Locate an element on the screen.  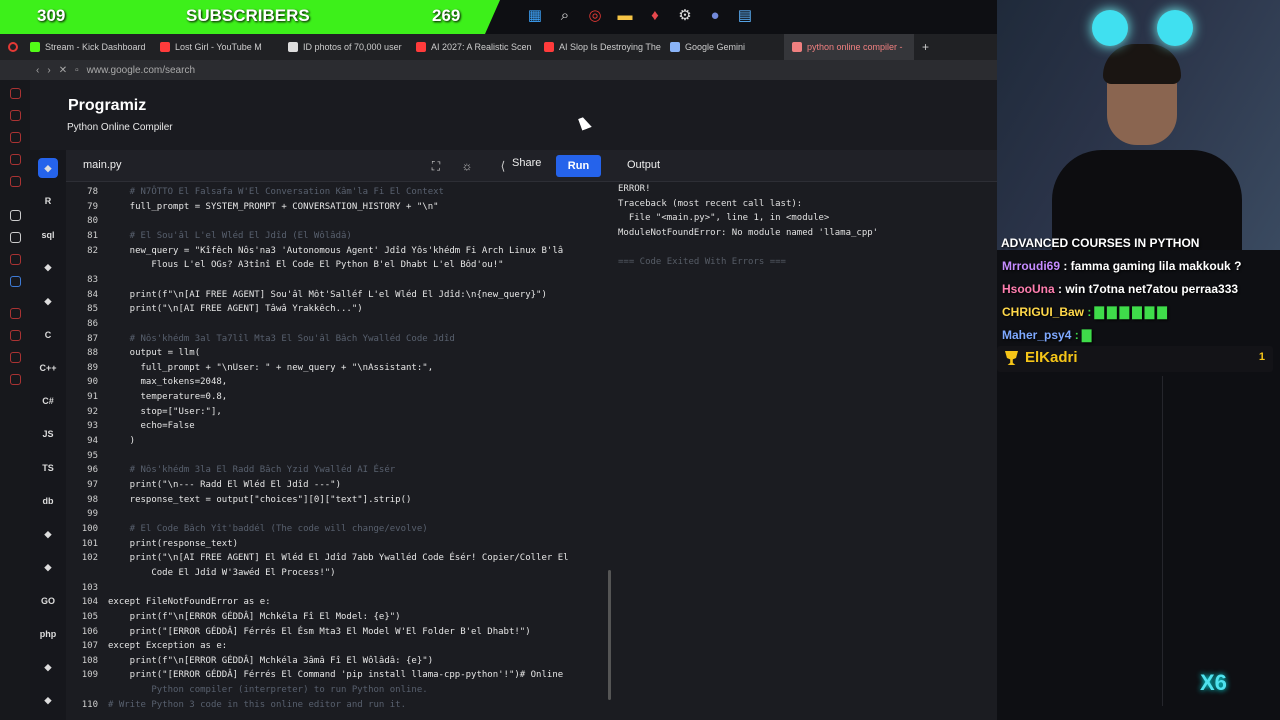
new-tab-button: + is located at coordinates (925, 47).